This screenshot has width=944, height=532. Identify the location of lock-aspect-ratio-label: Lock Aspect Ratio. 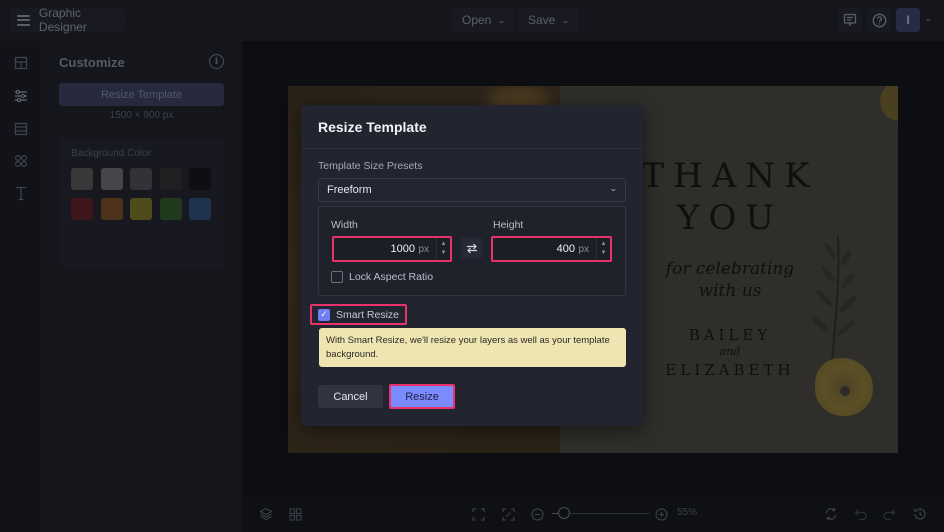
(391, 277).